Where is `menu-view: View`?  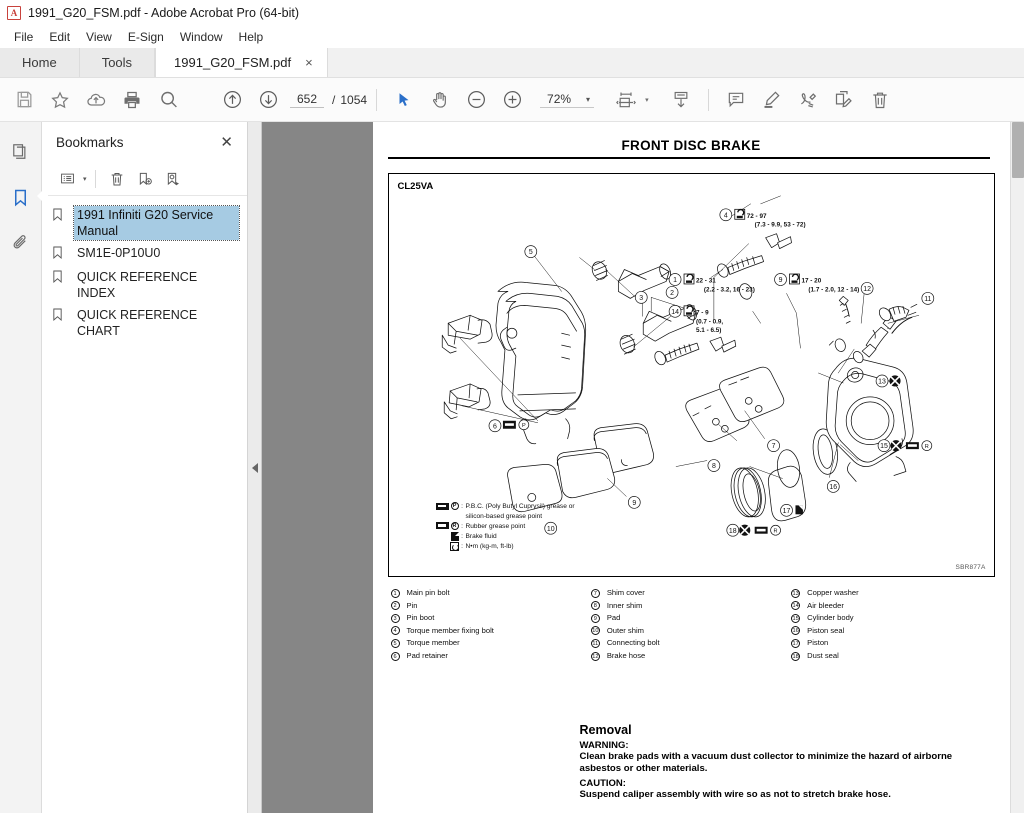 menu-view: View is located at coordinates (99, 37).